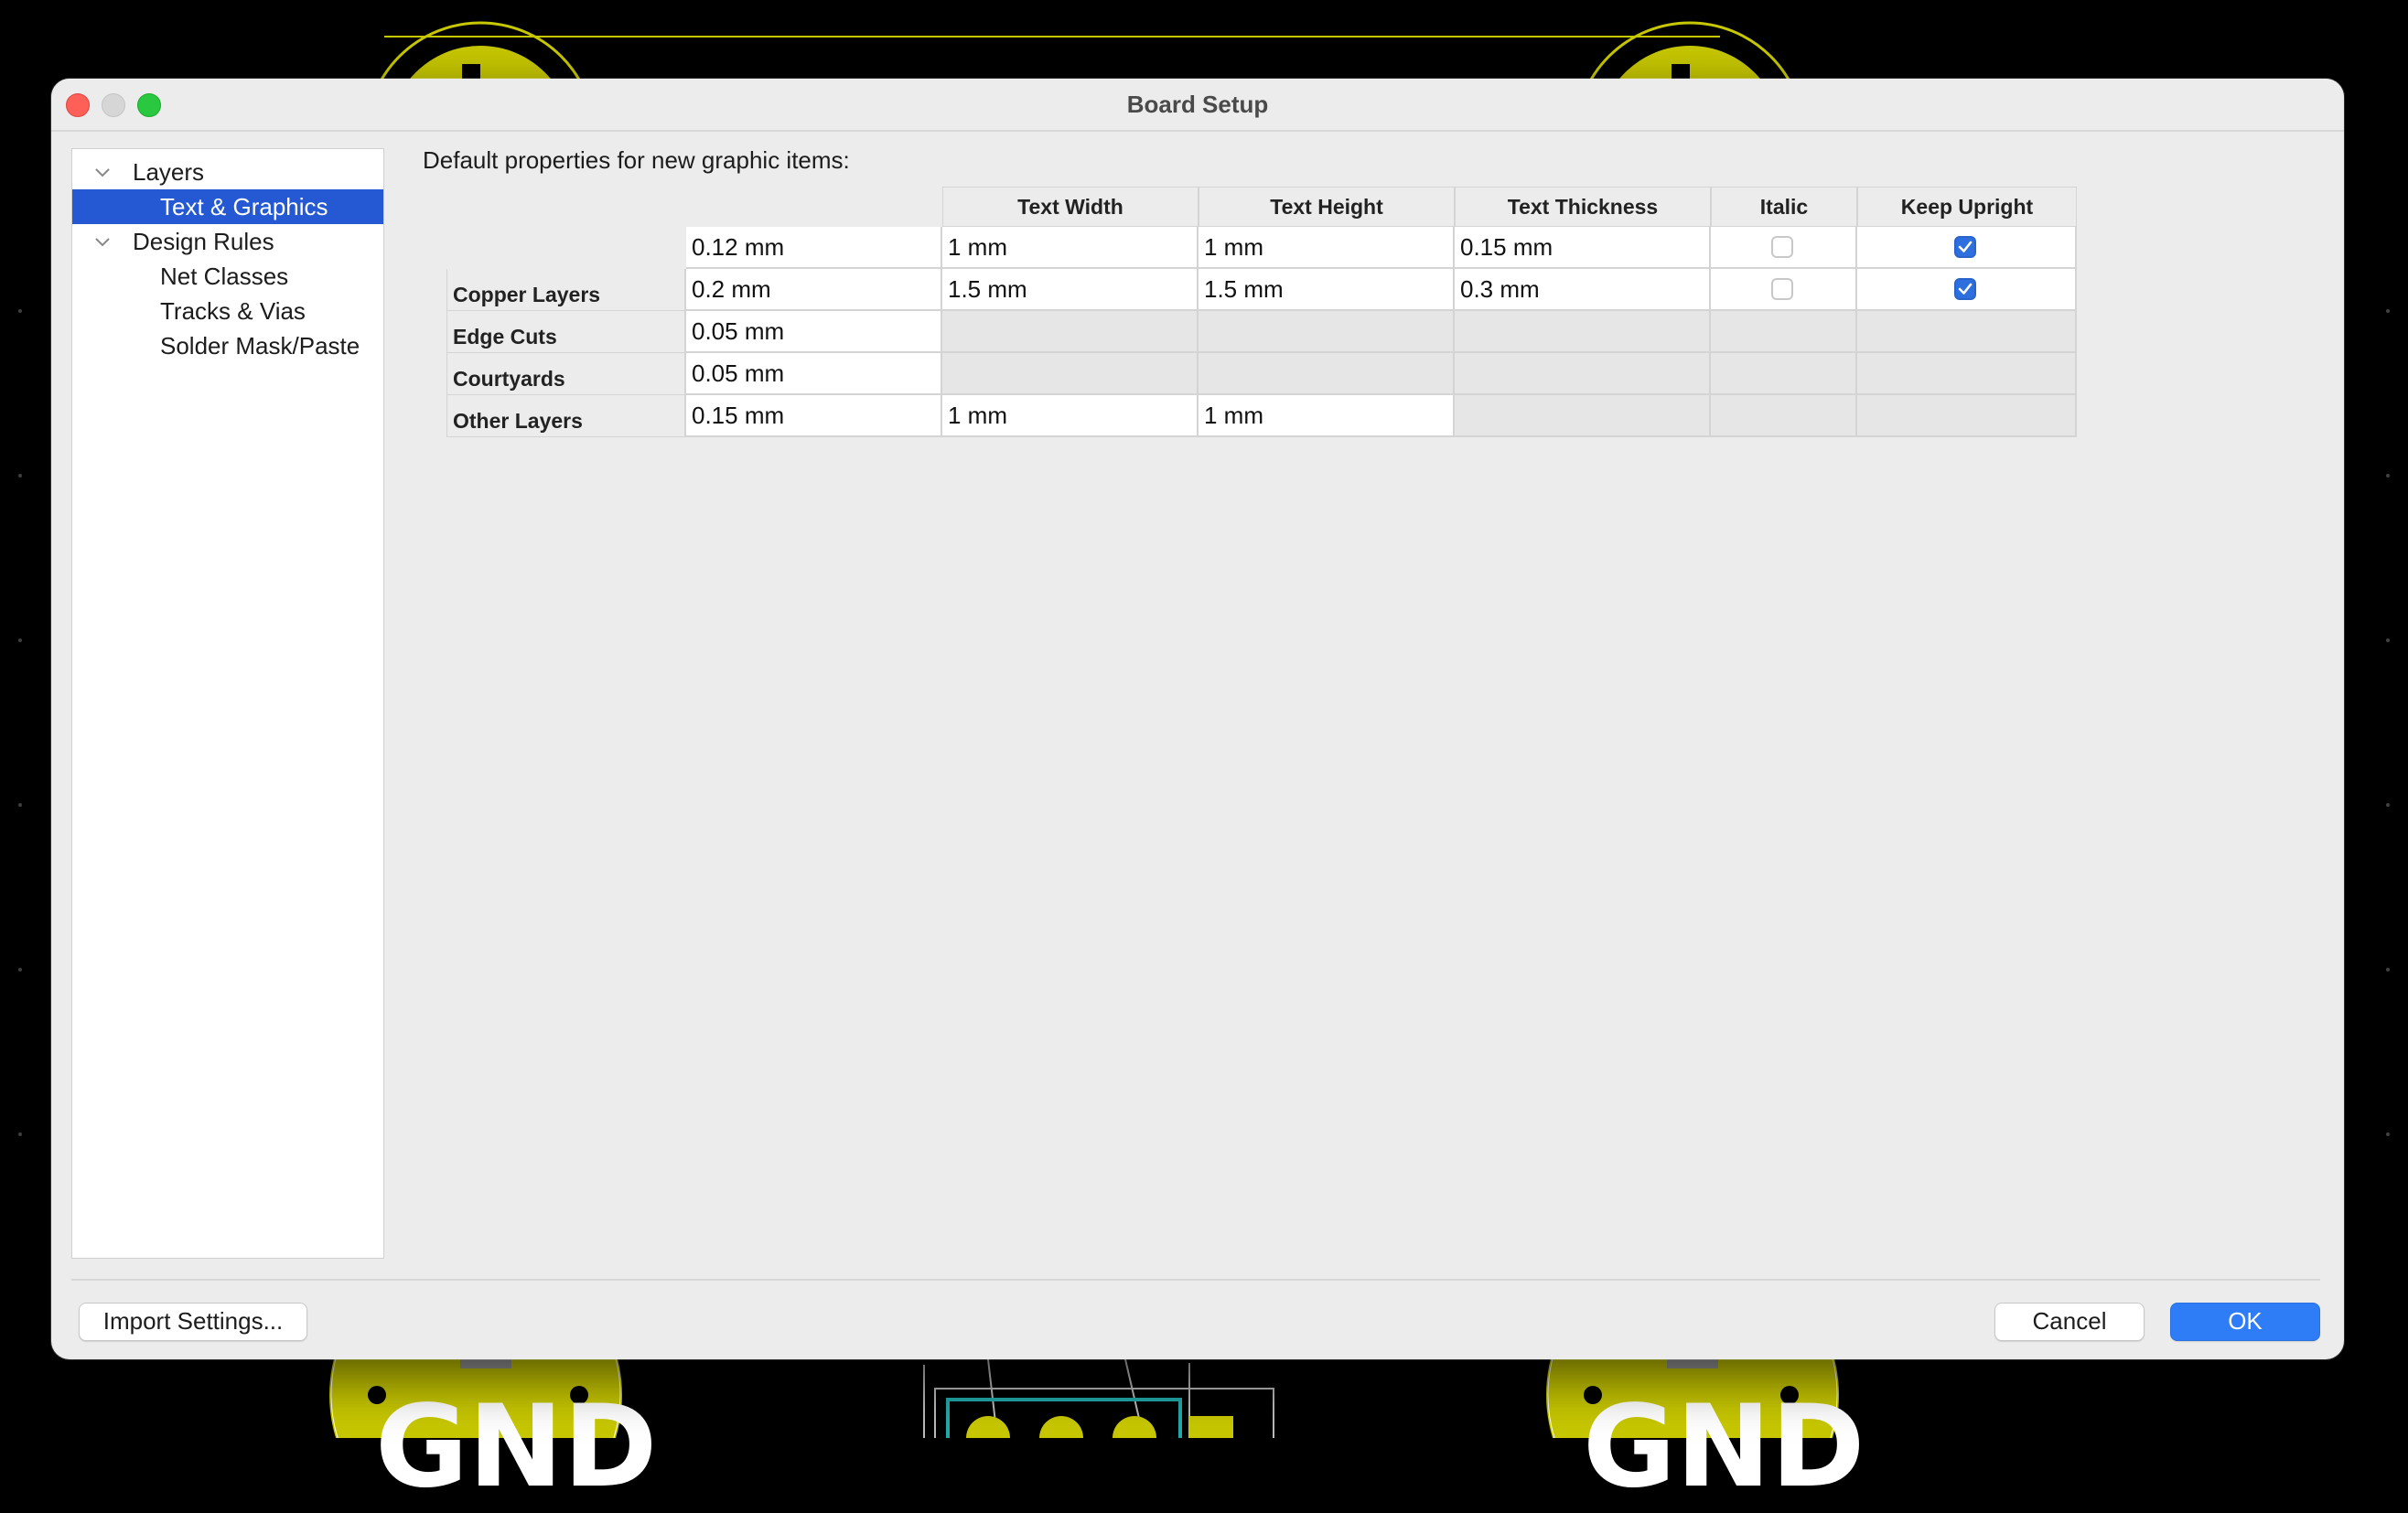 Image resolution: width=2408 pixels, height=1513 pixels. What do you see at coordinates (1070, 207) in the screenshot?
I see `column-header-text-width: Text Width` at bounding box center [1070, 207].